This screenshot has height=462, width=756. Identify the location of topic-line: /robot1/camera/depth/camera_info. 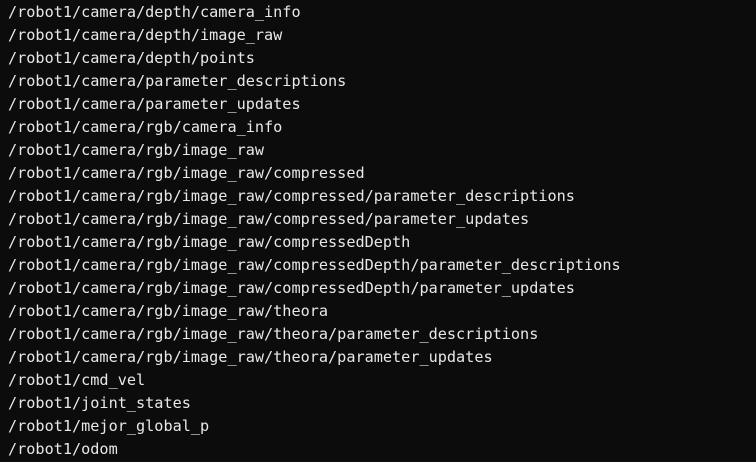
(154, 12).